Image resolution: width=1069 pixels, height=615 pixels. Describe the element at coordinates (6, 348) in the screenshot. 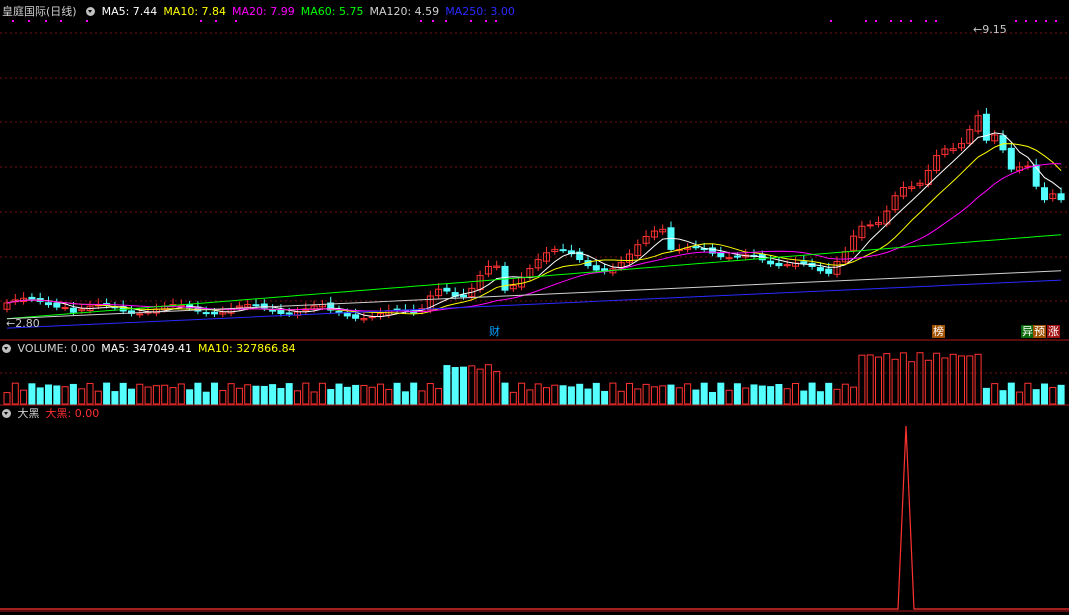

I see `volume-settings-icon` at that location.